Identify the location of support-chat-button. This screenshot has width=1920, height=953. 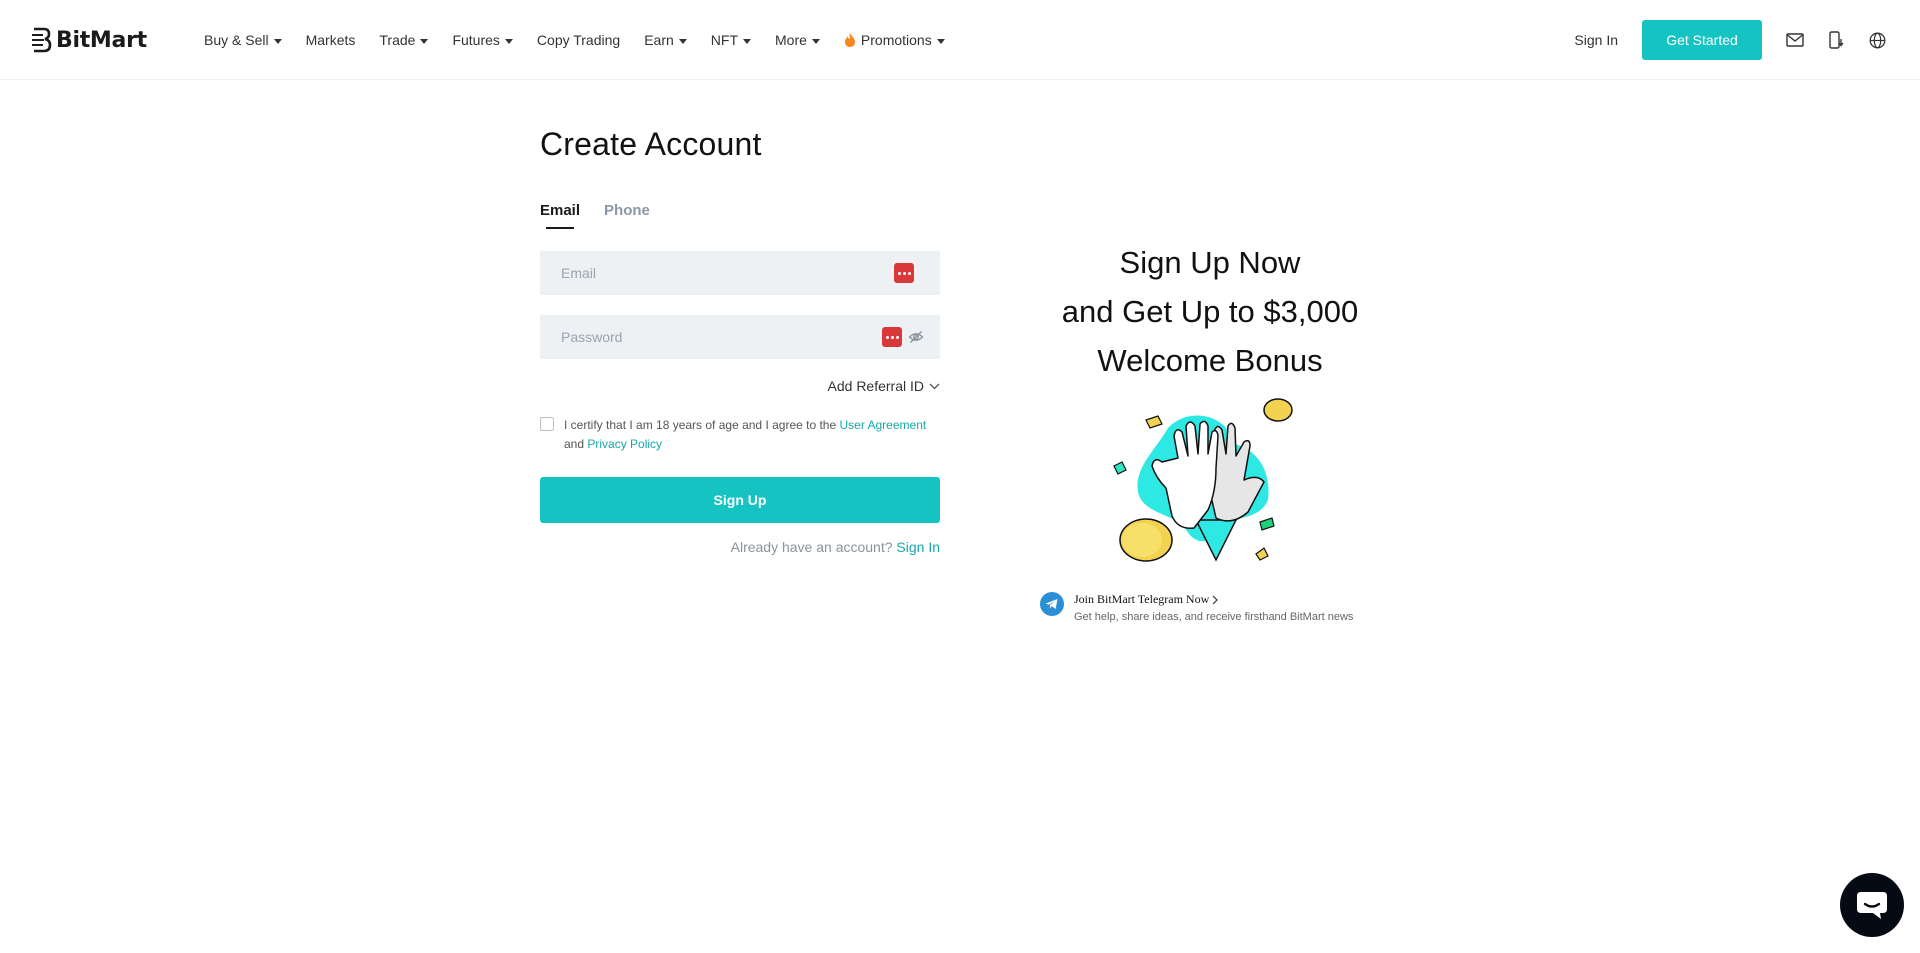
(1872, 905).